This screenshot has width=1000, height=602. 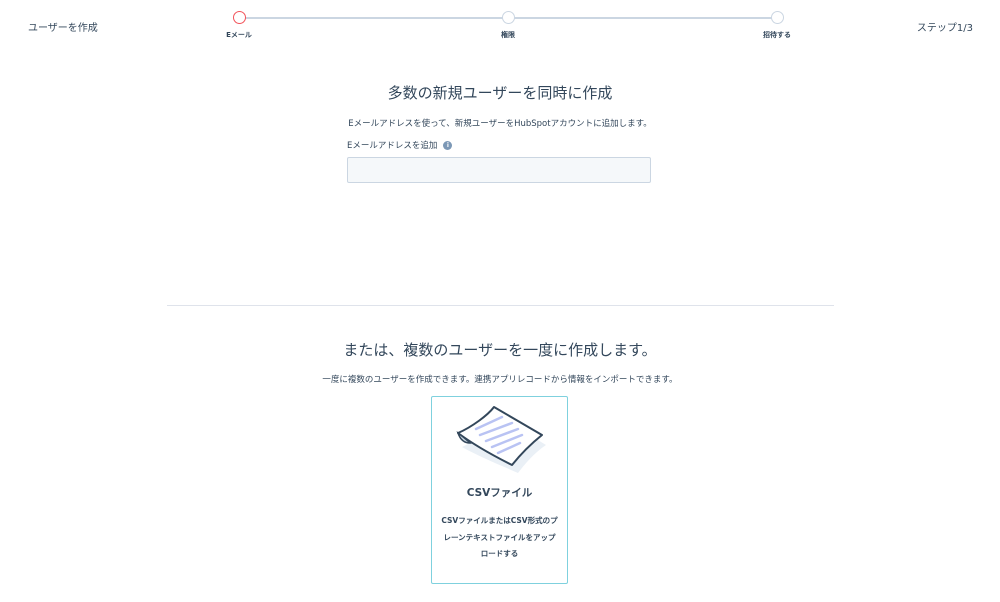 What do you see at coordinates (392, 146) in the screenshot?
I see `email-field-label-text: Eメールアドレスを追加` at bounding box center [392, 146].